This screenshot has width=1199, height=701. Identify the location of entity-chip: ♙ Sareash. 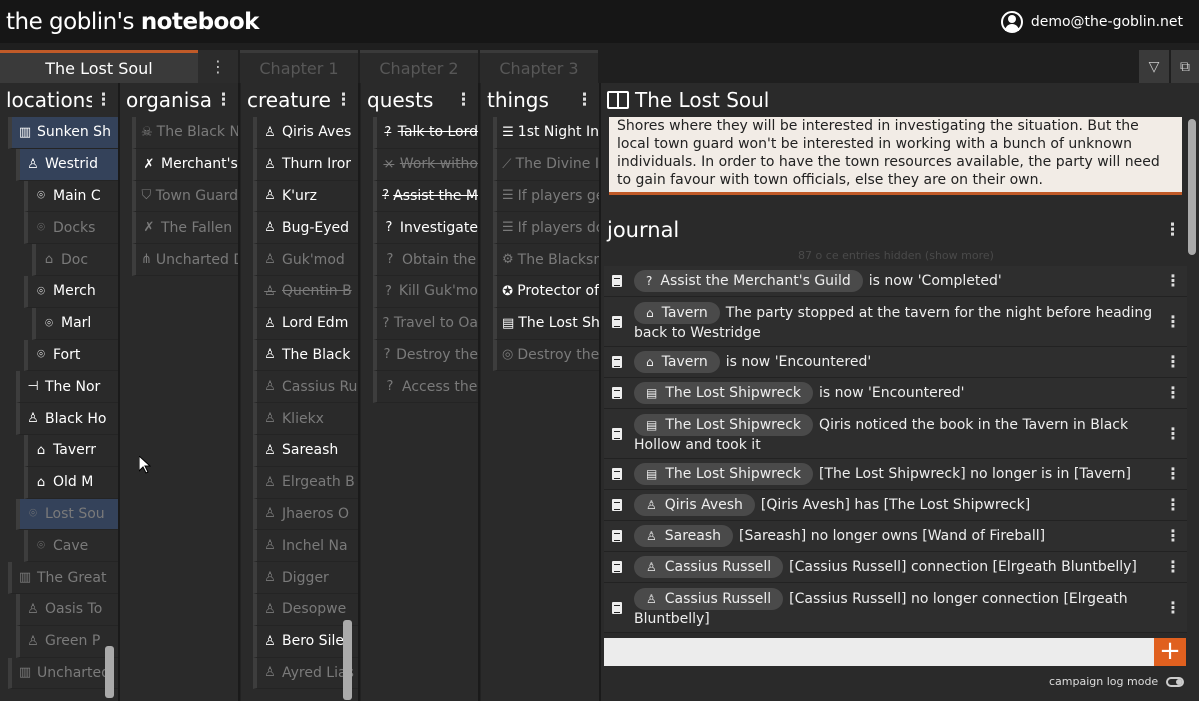
(684, 536).